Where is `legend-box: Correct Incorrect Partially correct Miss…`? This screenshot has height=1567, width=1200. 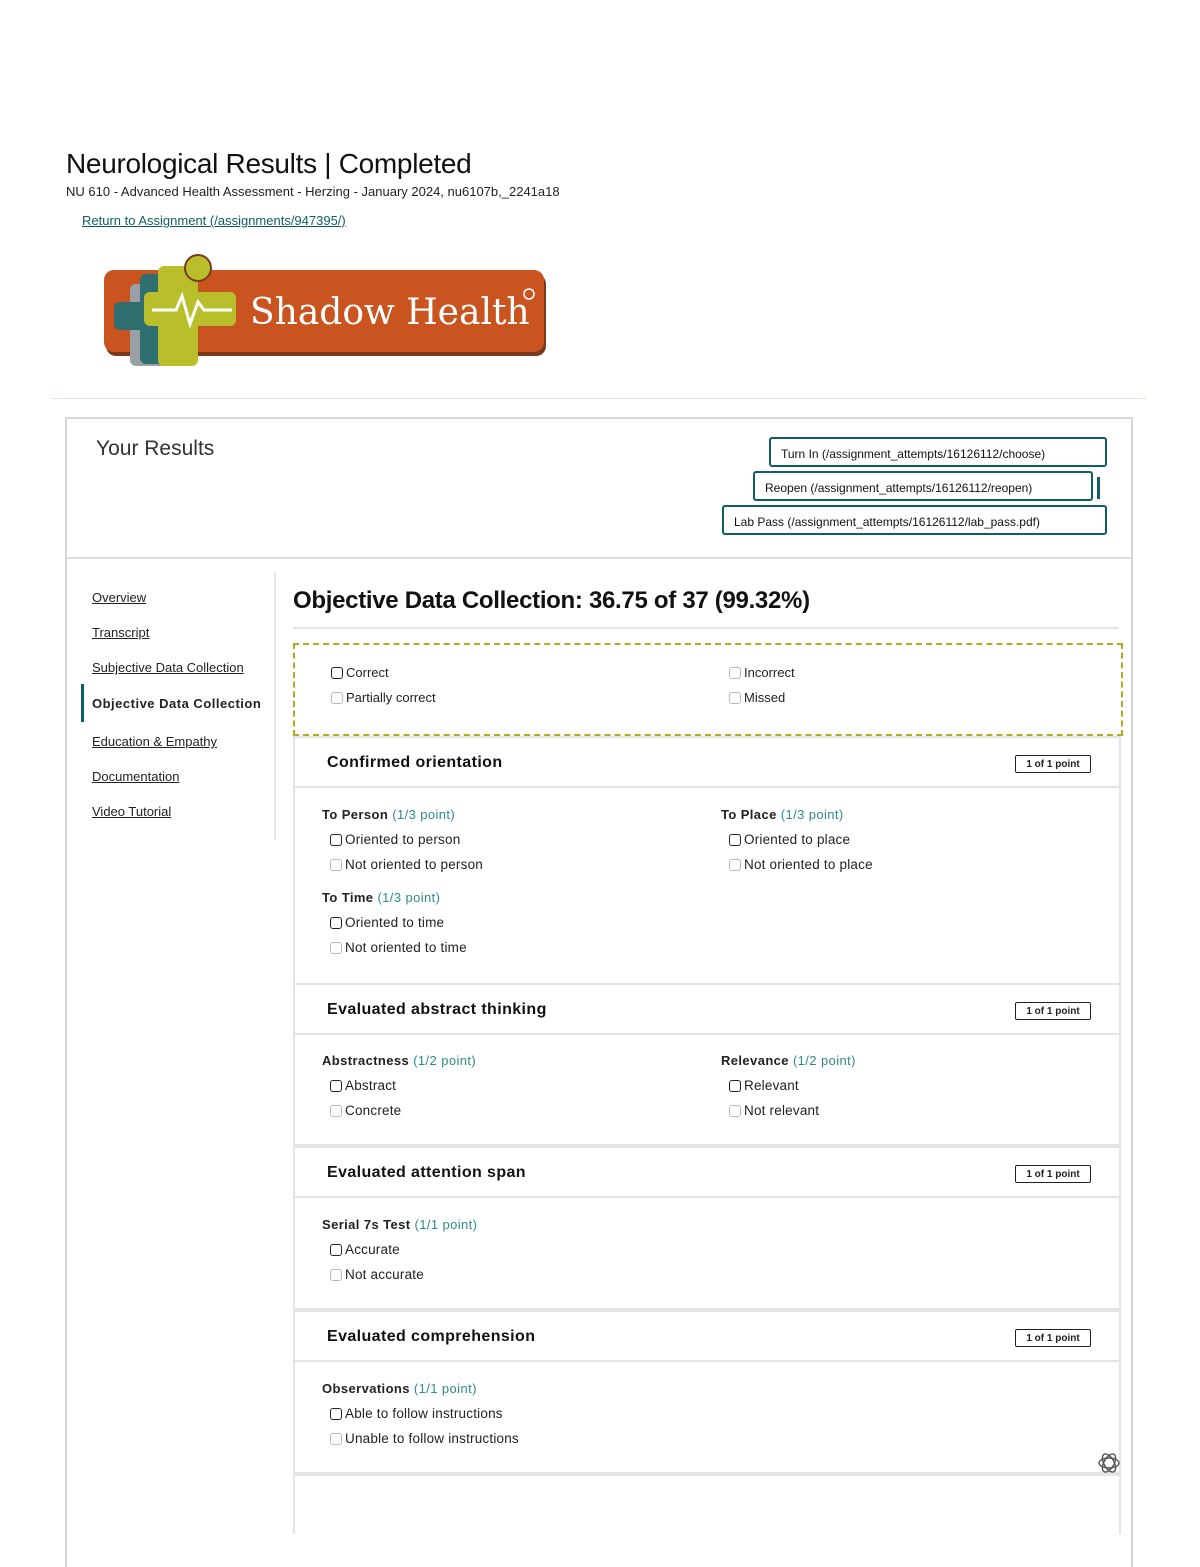
legend-box: Correct Incorrect Partially correct Miss… is located at coordinates (708, 689).